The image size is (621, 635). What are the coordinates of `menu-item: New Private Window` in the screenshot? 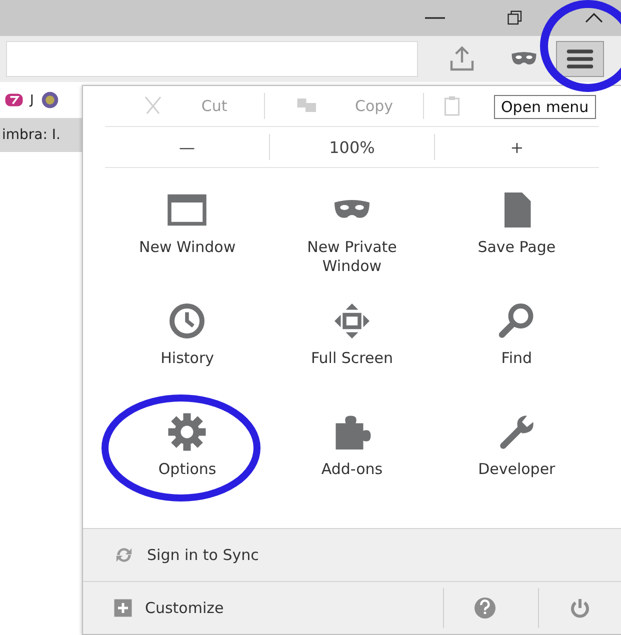 It's located at (351, 257).